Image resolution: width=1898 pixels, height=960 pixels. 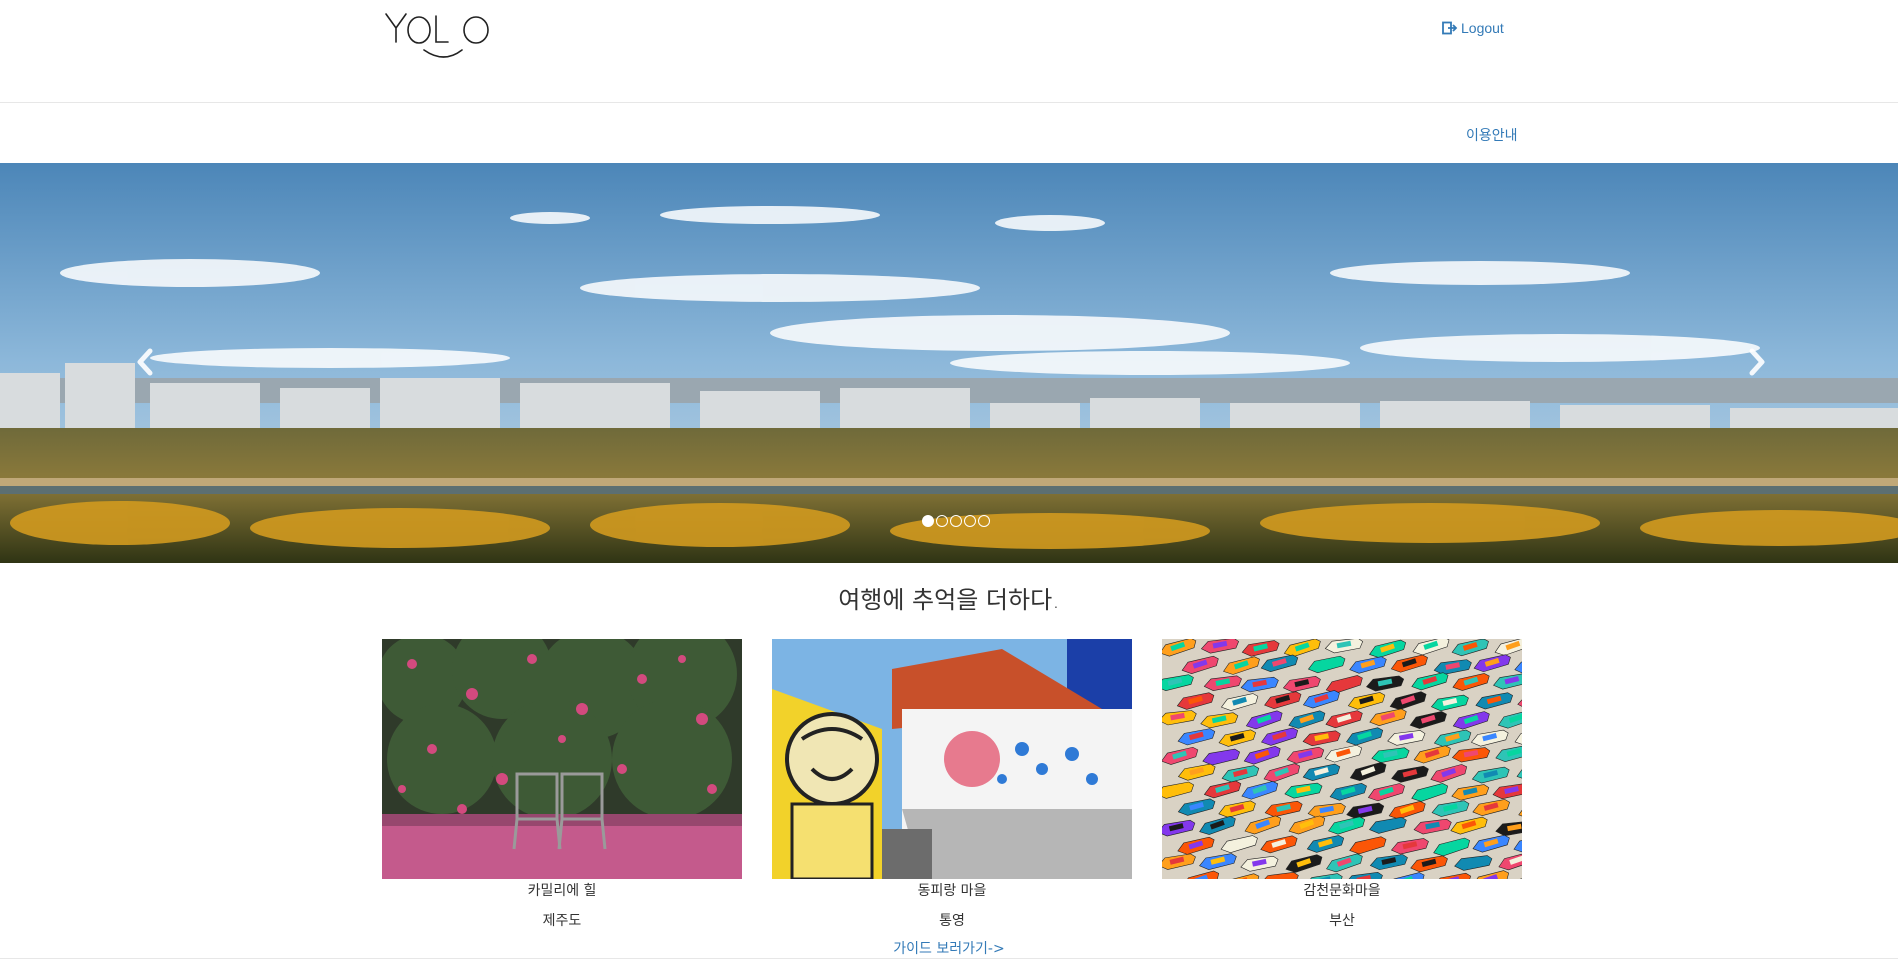 I want to click on destination-card: 카밀리에 힐 제주도, so click(x=562, y=785).